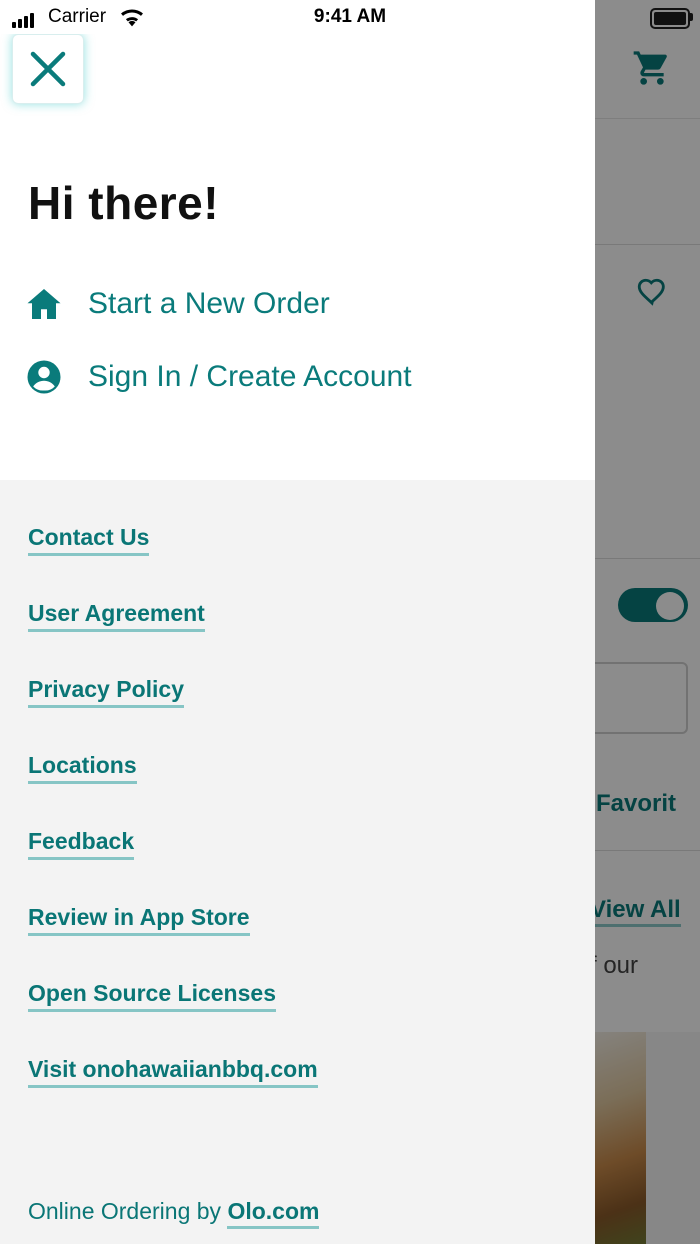  I want to click on account-circle-icon, so click(44, 377).